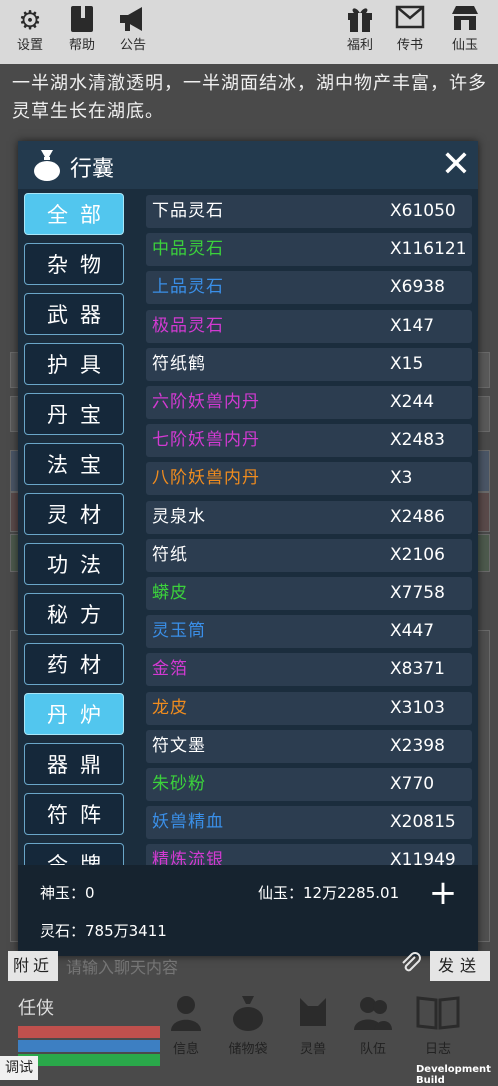 The image size is (498, 1086). Describe the element at coordinates (74, 214) in the screenshot. I see `category-tab: 全部` at that location.